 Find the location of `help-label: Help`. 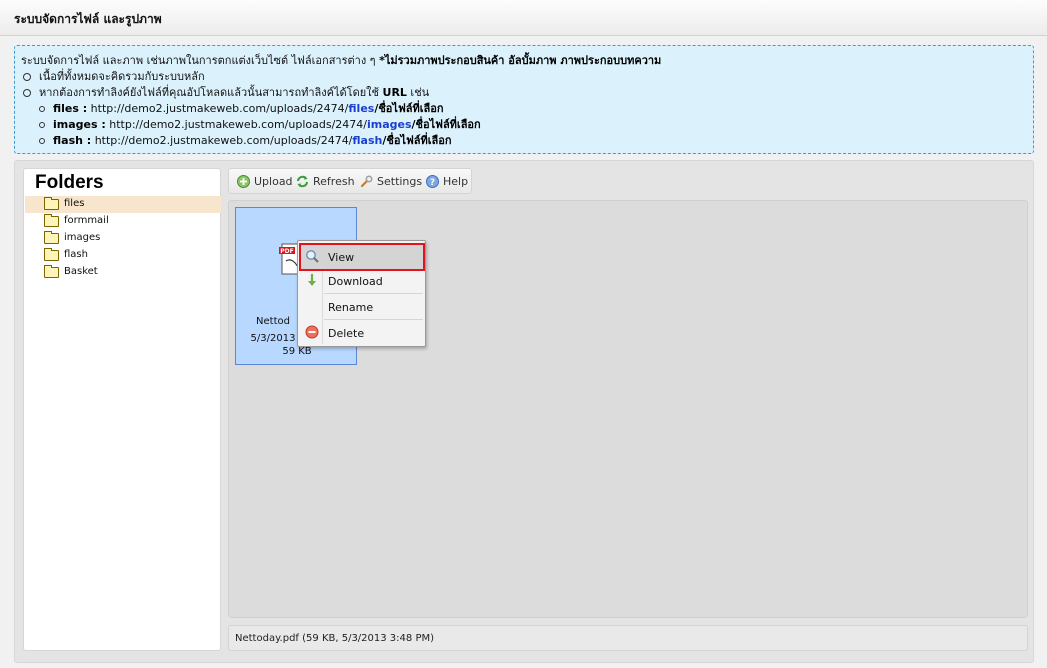

help-label: Help is located at coordinates (456, 181).